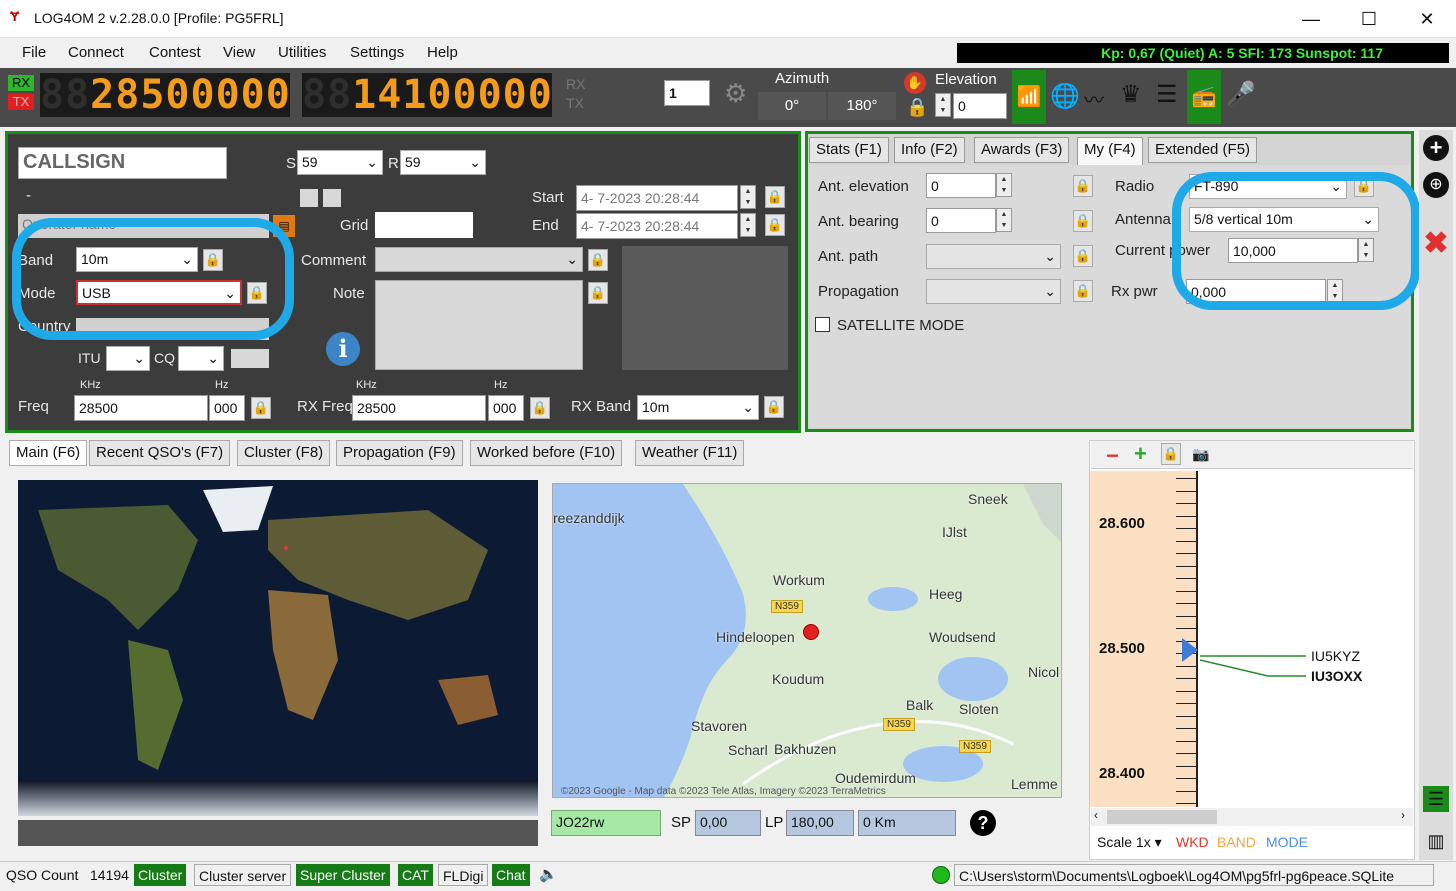 The image size is (1456, 891). What do you see at coordinates (1083, 291) in the screenshot?
I see `propagation-lock-icon: 🔒` at bounding box center [1083, 291].